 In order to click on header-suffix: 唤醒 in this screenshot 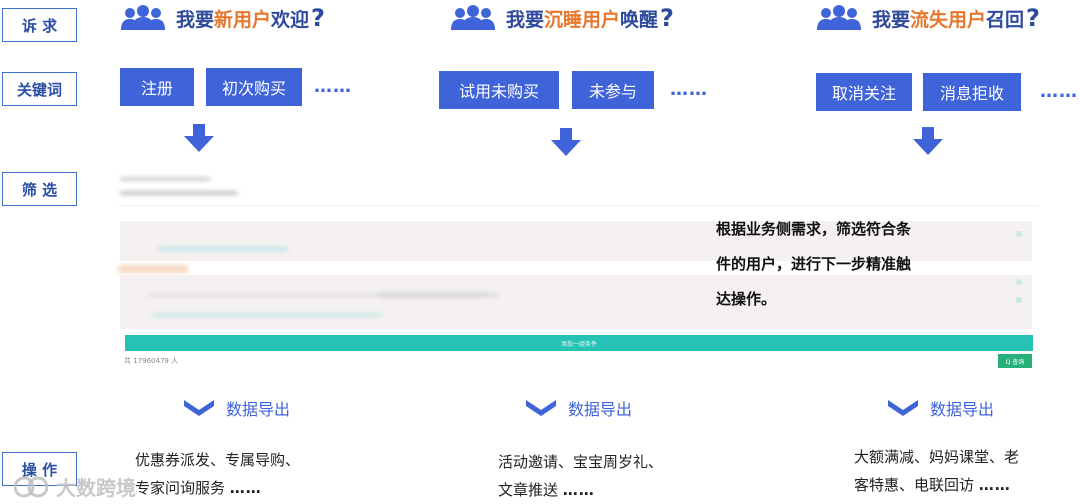, I will do `click(639, 19)`.